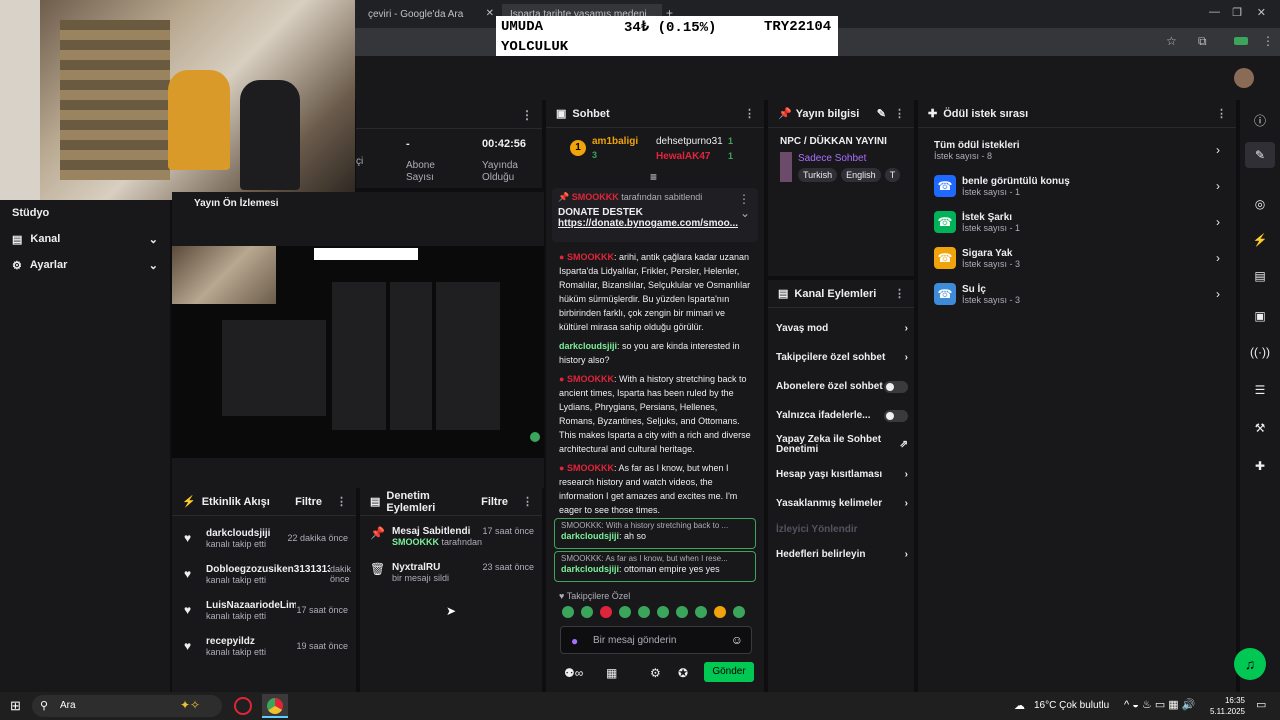 Image resolution: width=1280 pixels, height=720 pixels. Describe the element at coordinates (896, 415) in the screenshot. I see `emote-only-toggle` at that location.